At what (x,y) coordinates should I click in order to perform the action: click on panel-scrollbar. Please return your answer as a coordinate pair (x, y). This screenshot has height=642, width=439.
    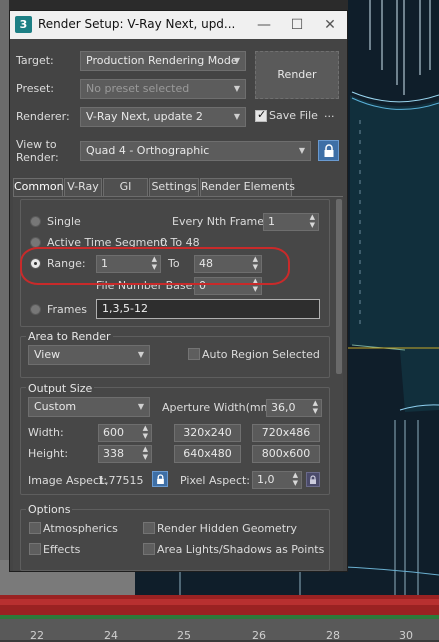
    Looking at the image, I should click on (339, 384).